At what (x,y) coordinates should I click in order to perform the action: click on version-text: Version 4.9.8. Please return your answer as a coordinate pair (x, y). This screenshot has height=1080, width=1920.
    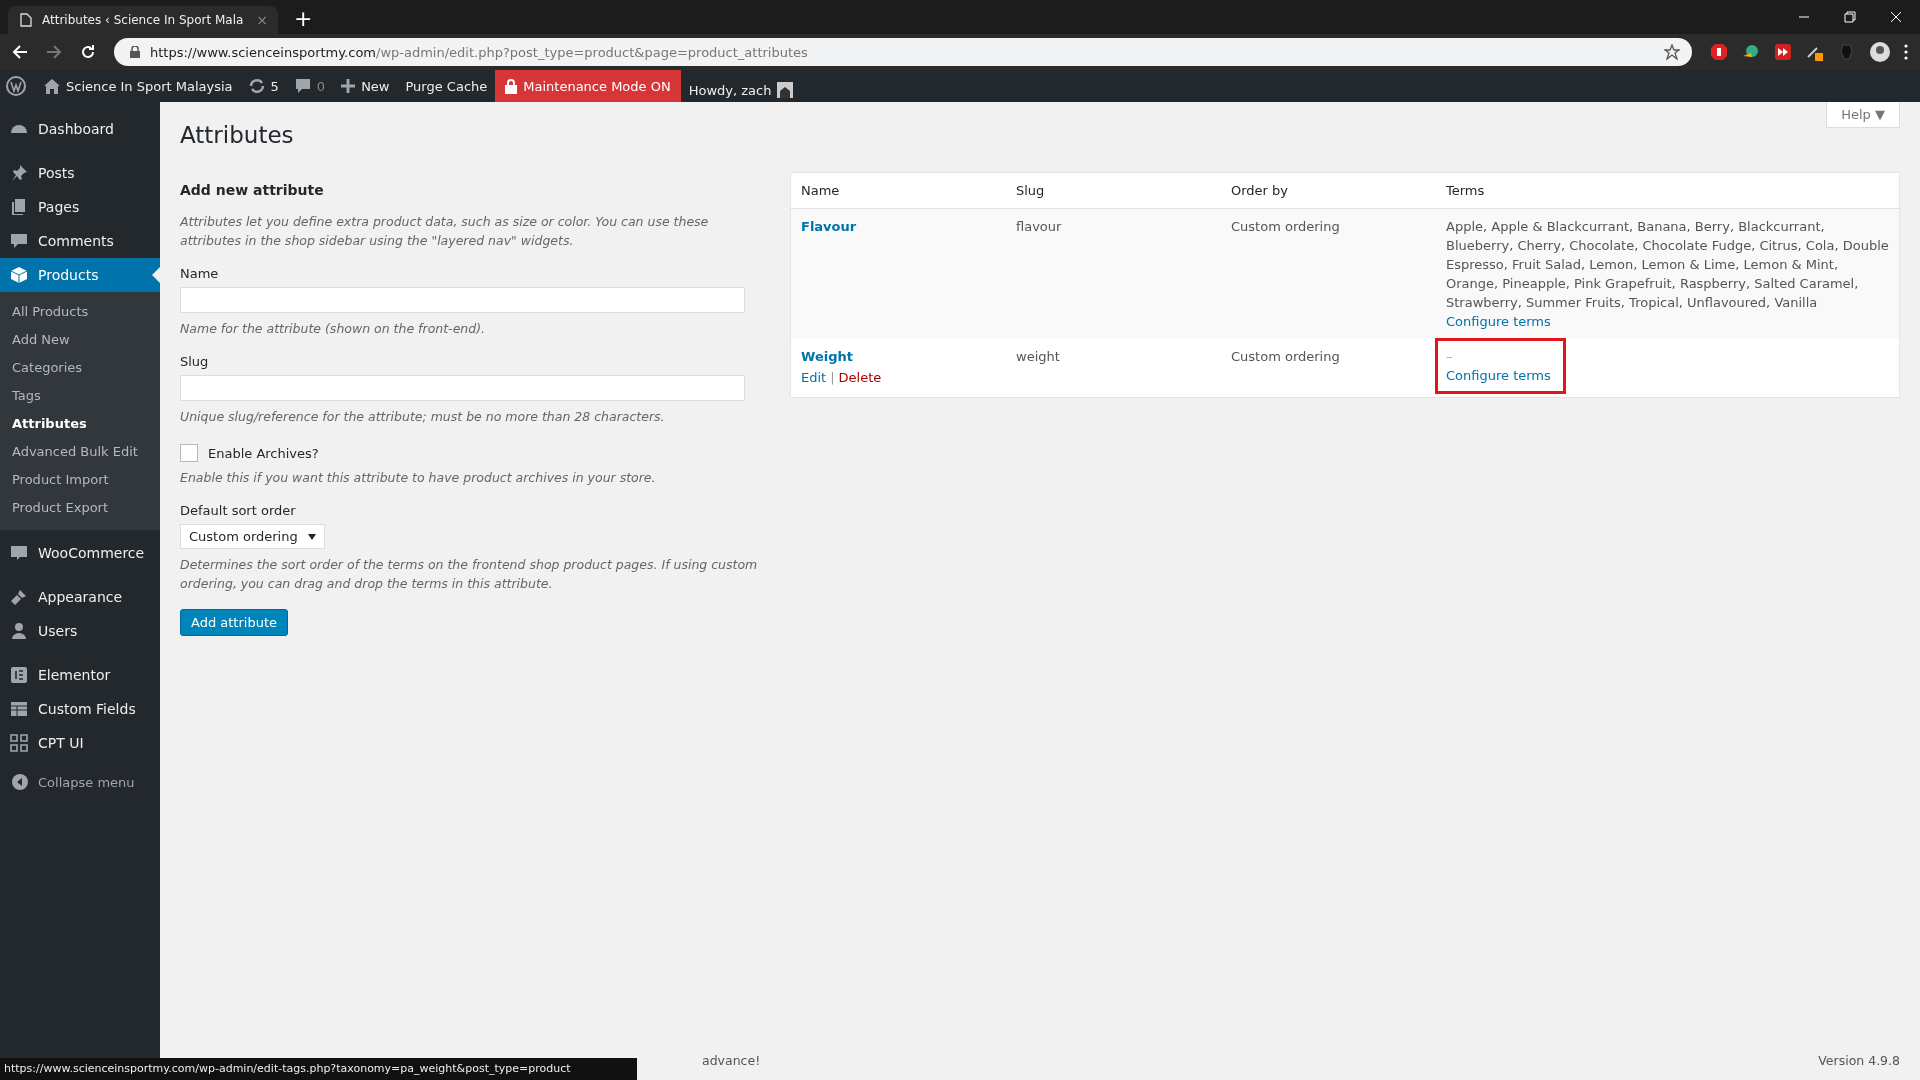
    Looking at the image, I should click on (1859, 1060).